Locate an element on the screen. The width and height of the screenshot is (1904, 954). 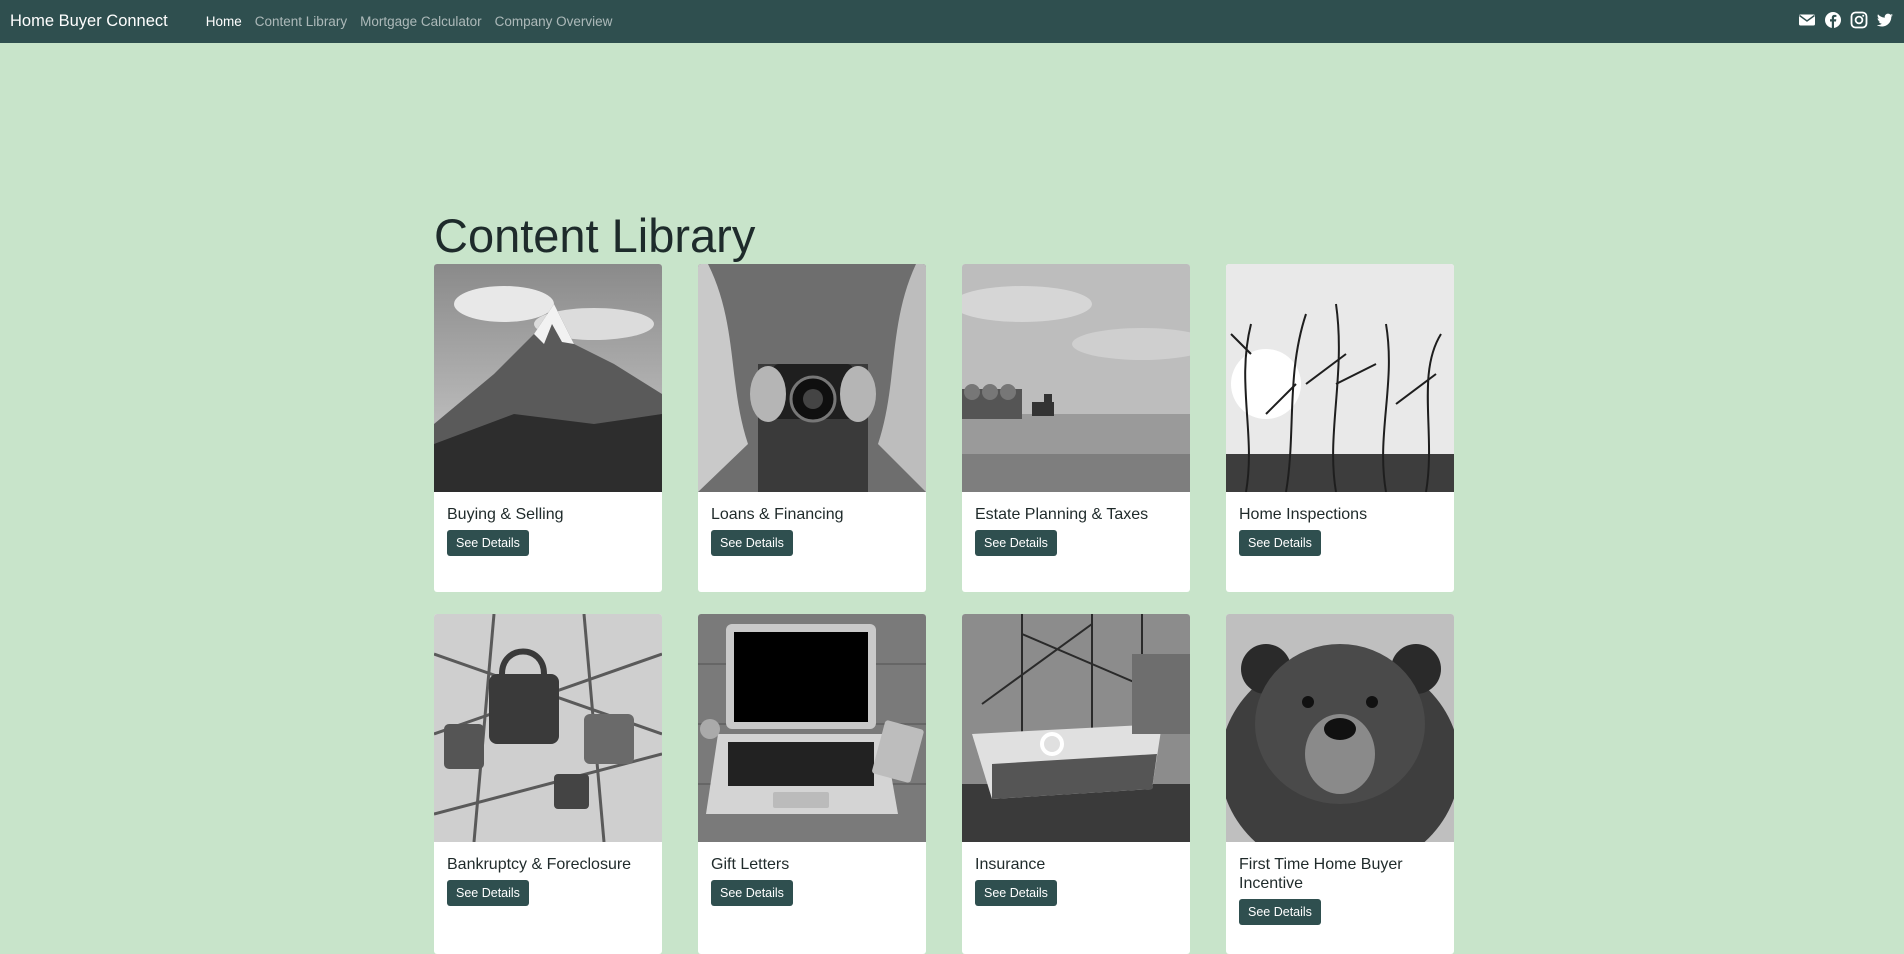
card-loans-financing: Loans & Financing See Details is located at coordinates (812, 428).